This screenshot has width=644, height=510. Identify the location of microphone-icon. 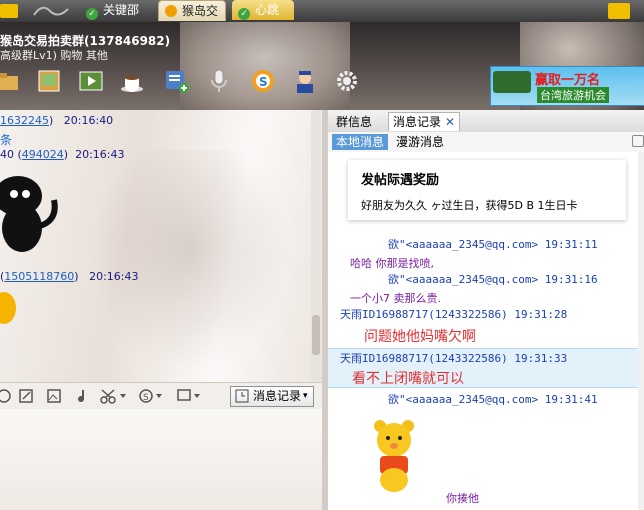
(219, 81).